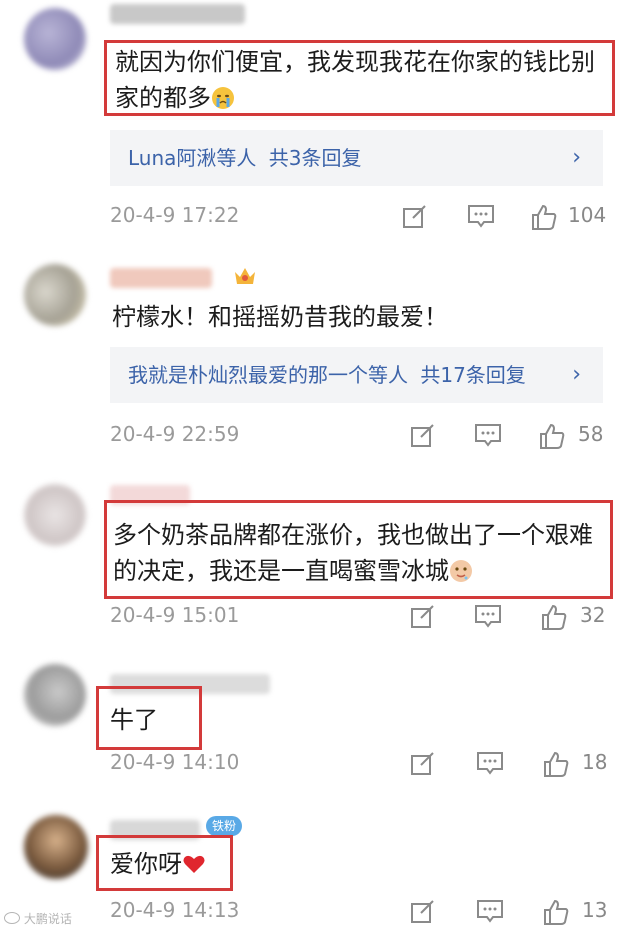 This screenshot has height=933, width=625. I want to click on reply-names: Luna阿湫等人, so click(192, 158).